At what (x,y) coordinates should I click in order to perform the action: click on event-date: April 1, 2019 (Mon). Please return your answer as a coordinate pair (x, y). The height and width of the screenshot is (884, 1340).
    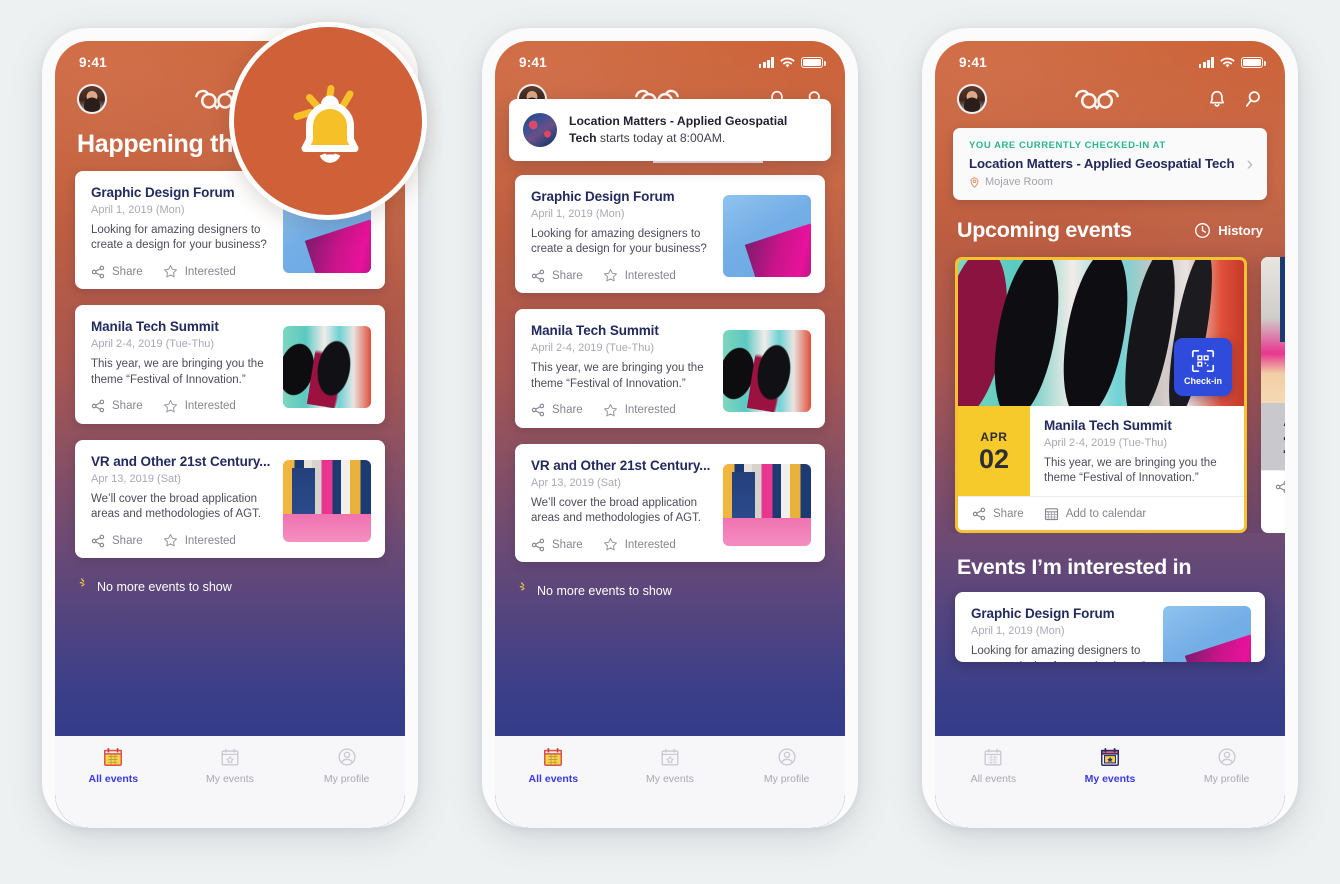
    Looking at the image, I should click on (1018, 631).